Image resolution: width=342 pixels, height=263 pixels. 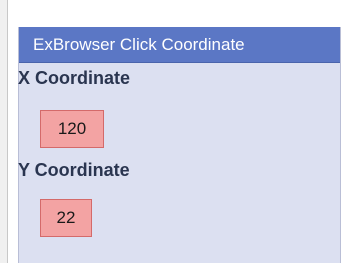 What do you see at coordinates (72, 129) in the screenshot?
I see `x-coordinate-value: 120` at bounding box center [72, 129].